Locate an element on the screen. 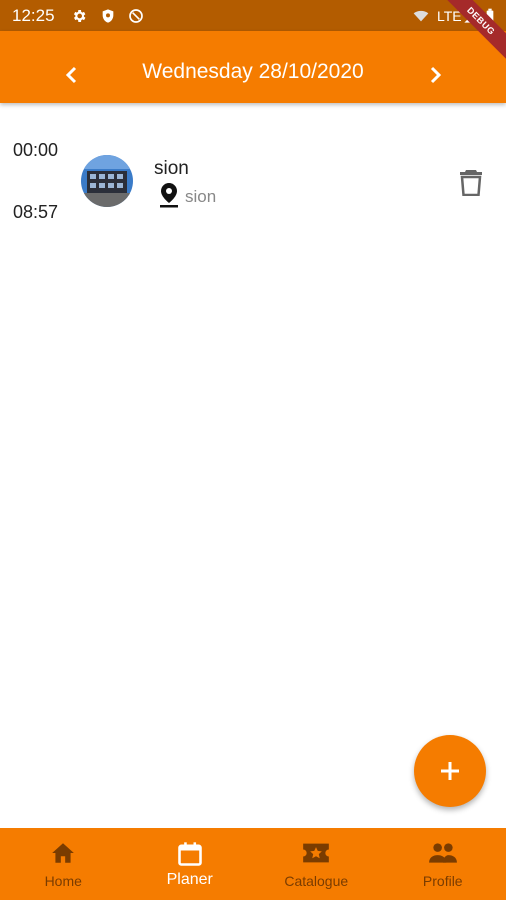  home-icon is located at coordinates (63, 853).